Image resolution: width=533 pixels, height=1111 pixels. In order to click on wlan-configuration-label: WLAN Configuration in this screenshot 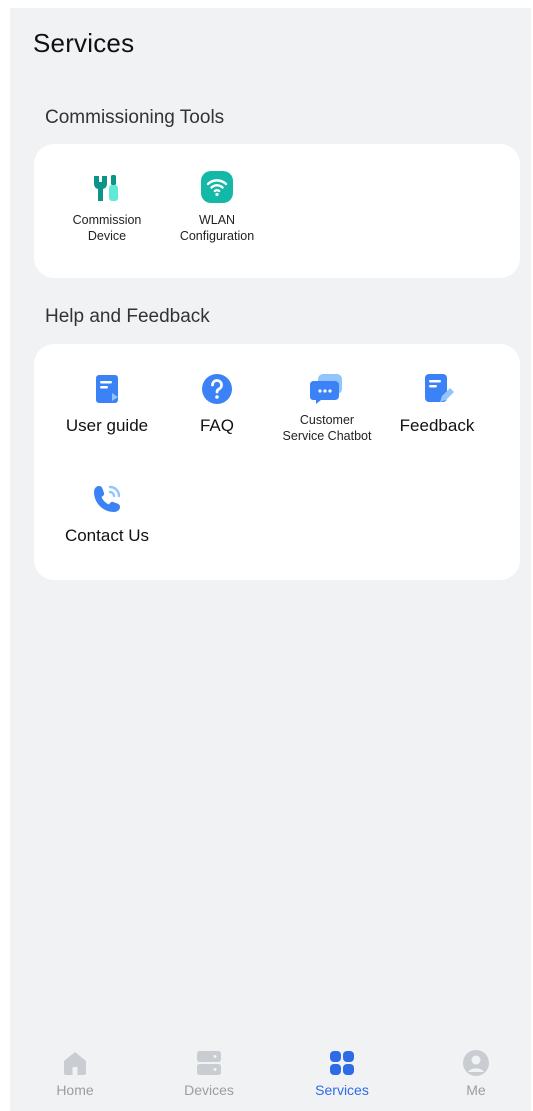, I will do `click(217, 228)`.